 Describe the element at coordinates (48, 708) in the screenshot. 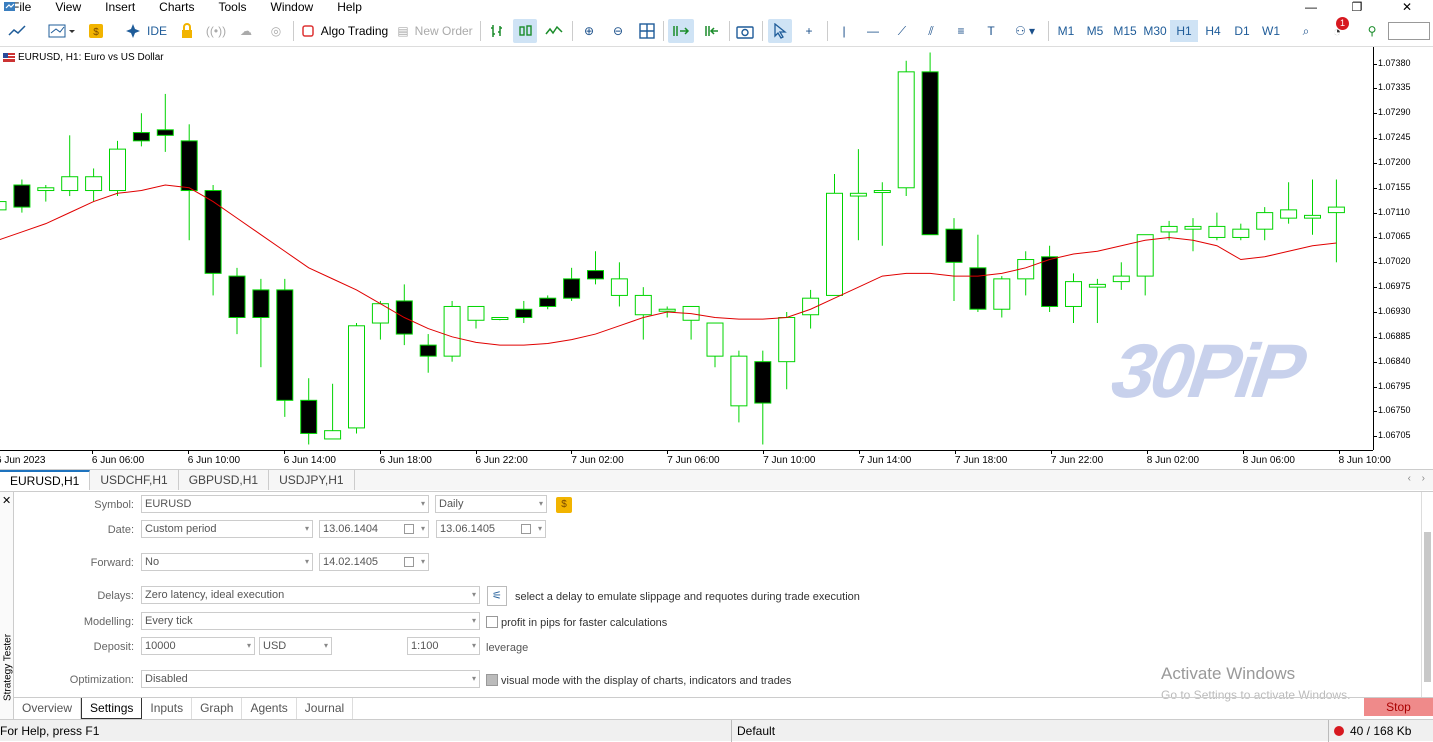

I see `tab-overview: Overview` at that location.